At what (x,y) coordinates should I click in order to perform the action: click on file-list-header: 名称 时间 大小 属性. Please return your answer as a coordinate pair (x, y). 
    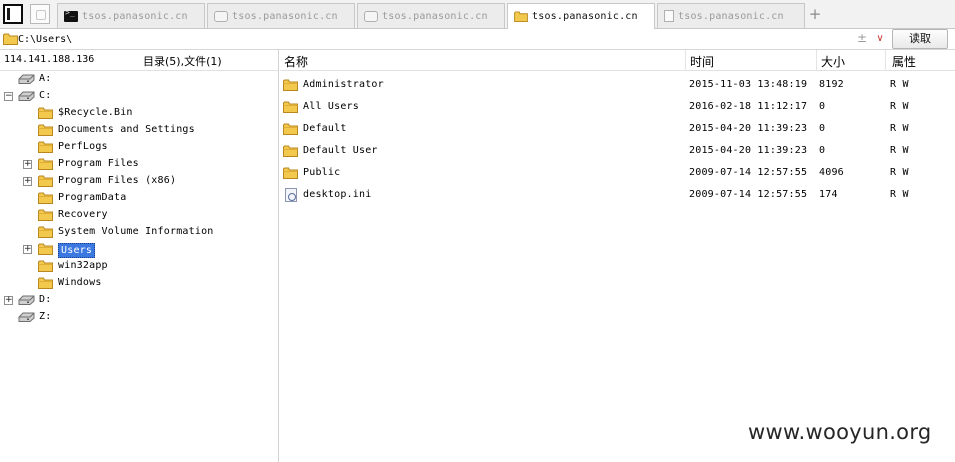
    Looking at the image, I should click on (617, 60).